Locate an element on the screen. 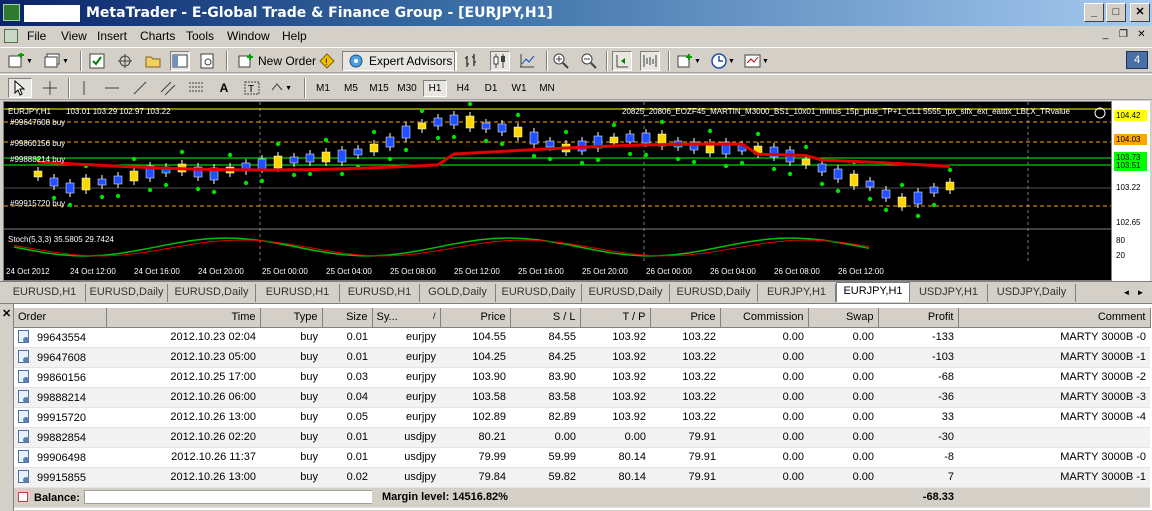  timeframe-m15: M15 is located at coordinates (379, 88).